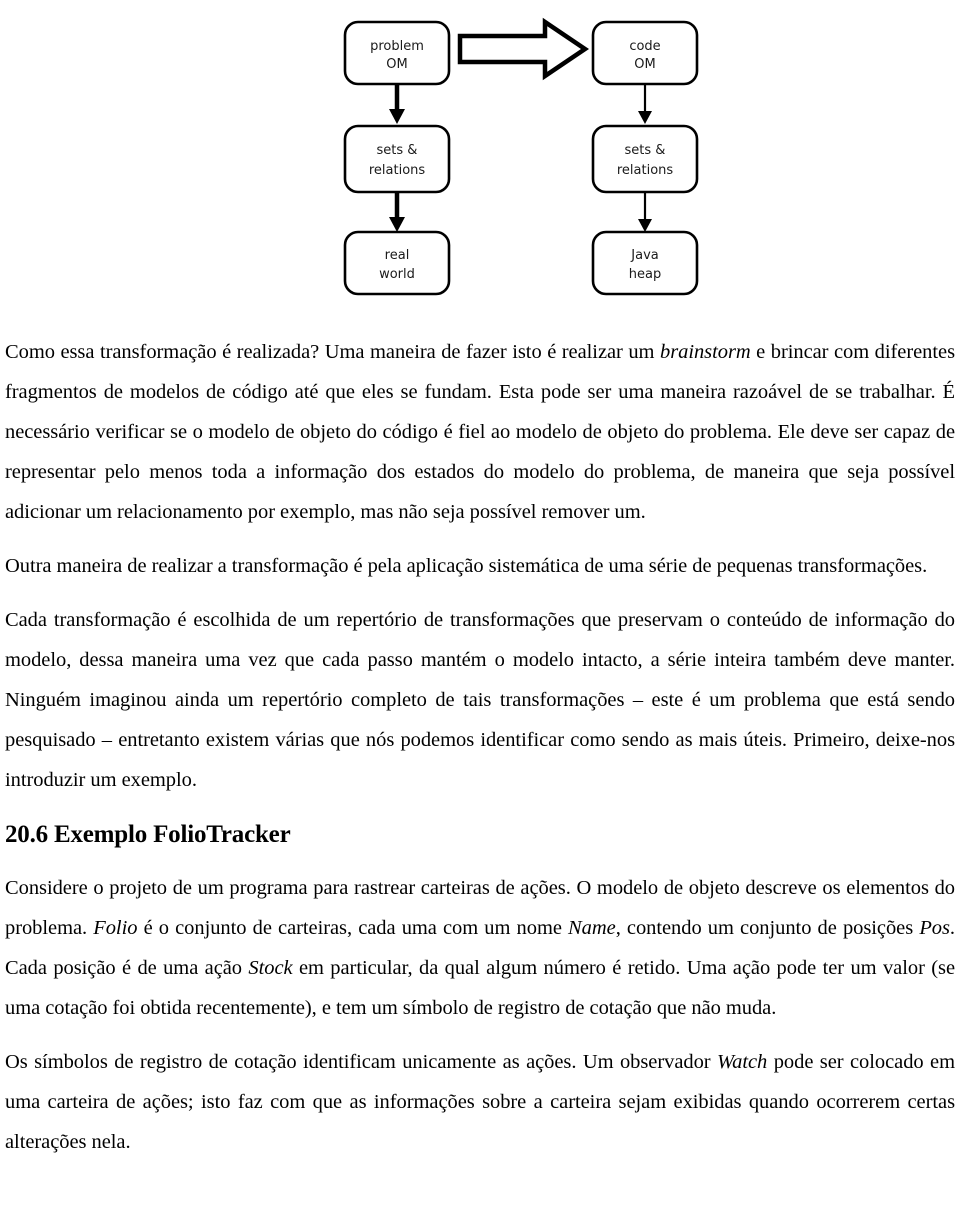  What do you see at coordinates (115, 928) in the screenshot?
I see `emphasis-term: Folio` at bounding box center [115, 928].